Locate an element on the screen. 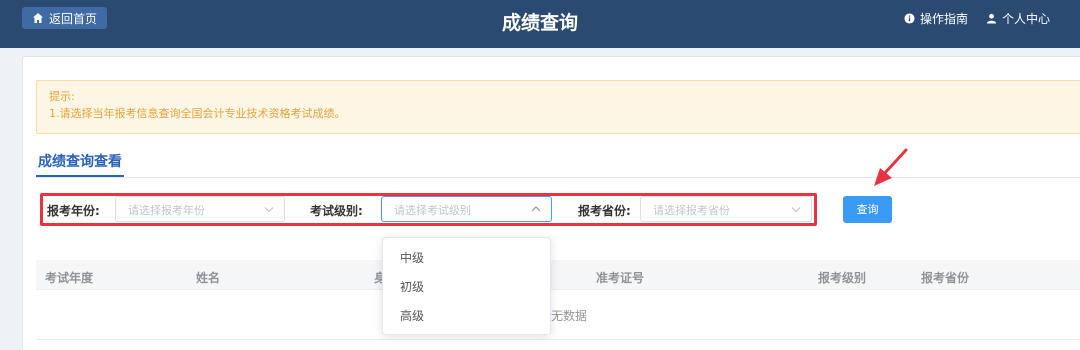  level-label: 考试级别: is located at coordinates (336, 211).